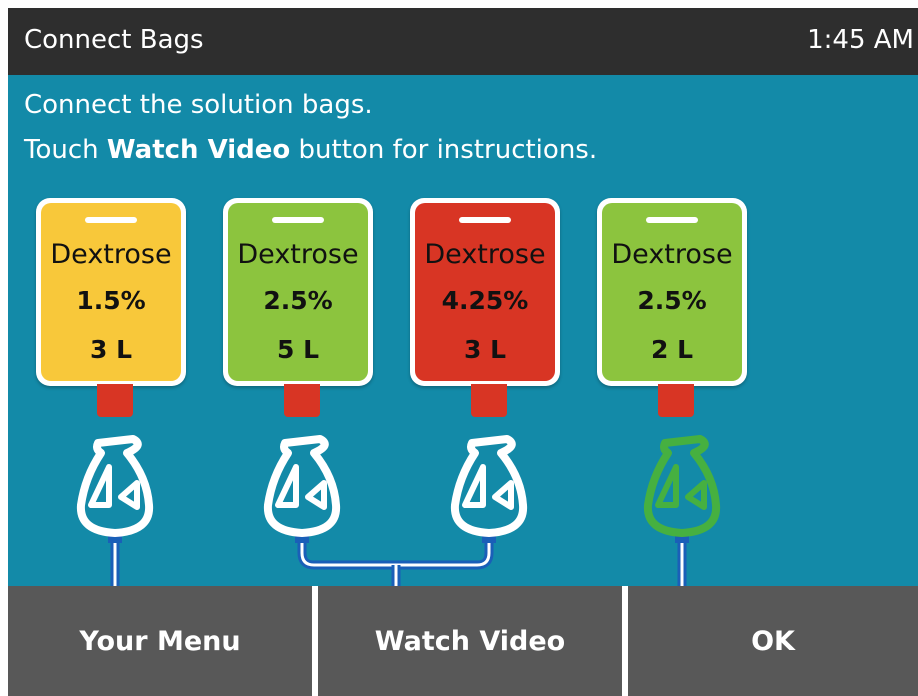 The height and width of the screenshot is (696, 918). I want to click on bag-volume: 2 L, so click(672, 349).